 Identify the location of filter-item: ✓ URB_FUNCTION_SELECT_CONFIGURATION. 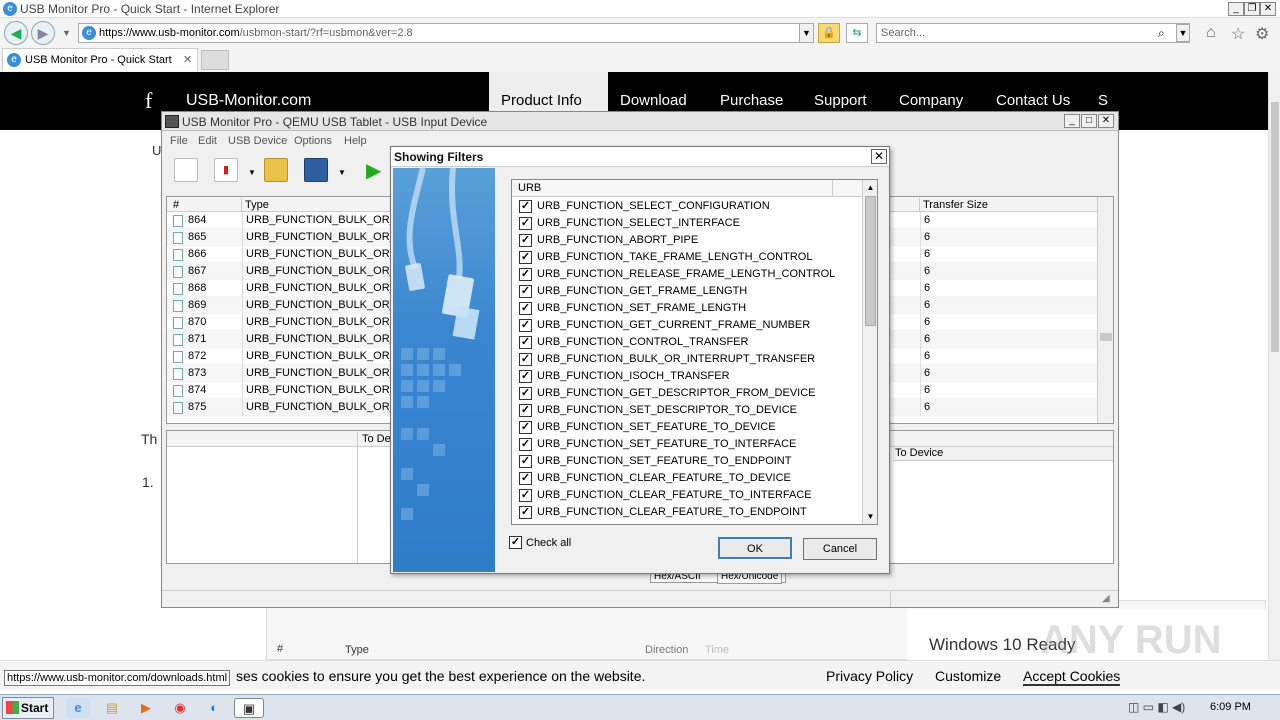
(687, 206).